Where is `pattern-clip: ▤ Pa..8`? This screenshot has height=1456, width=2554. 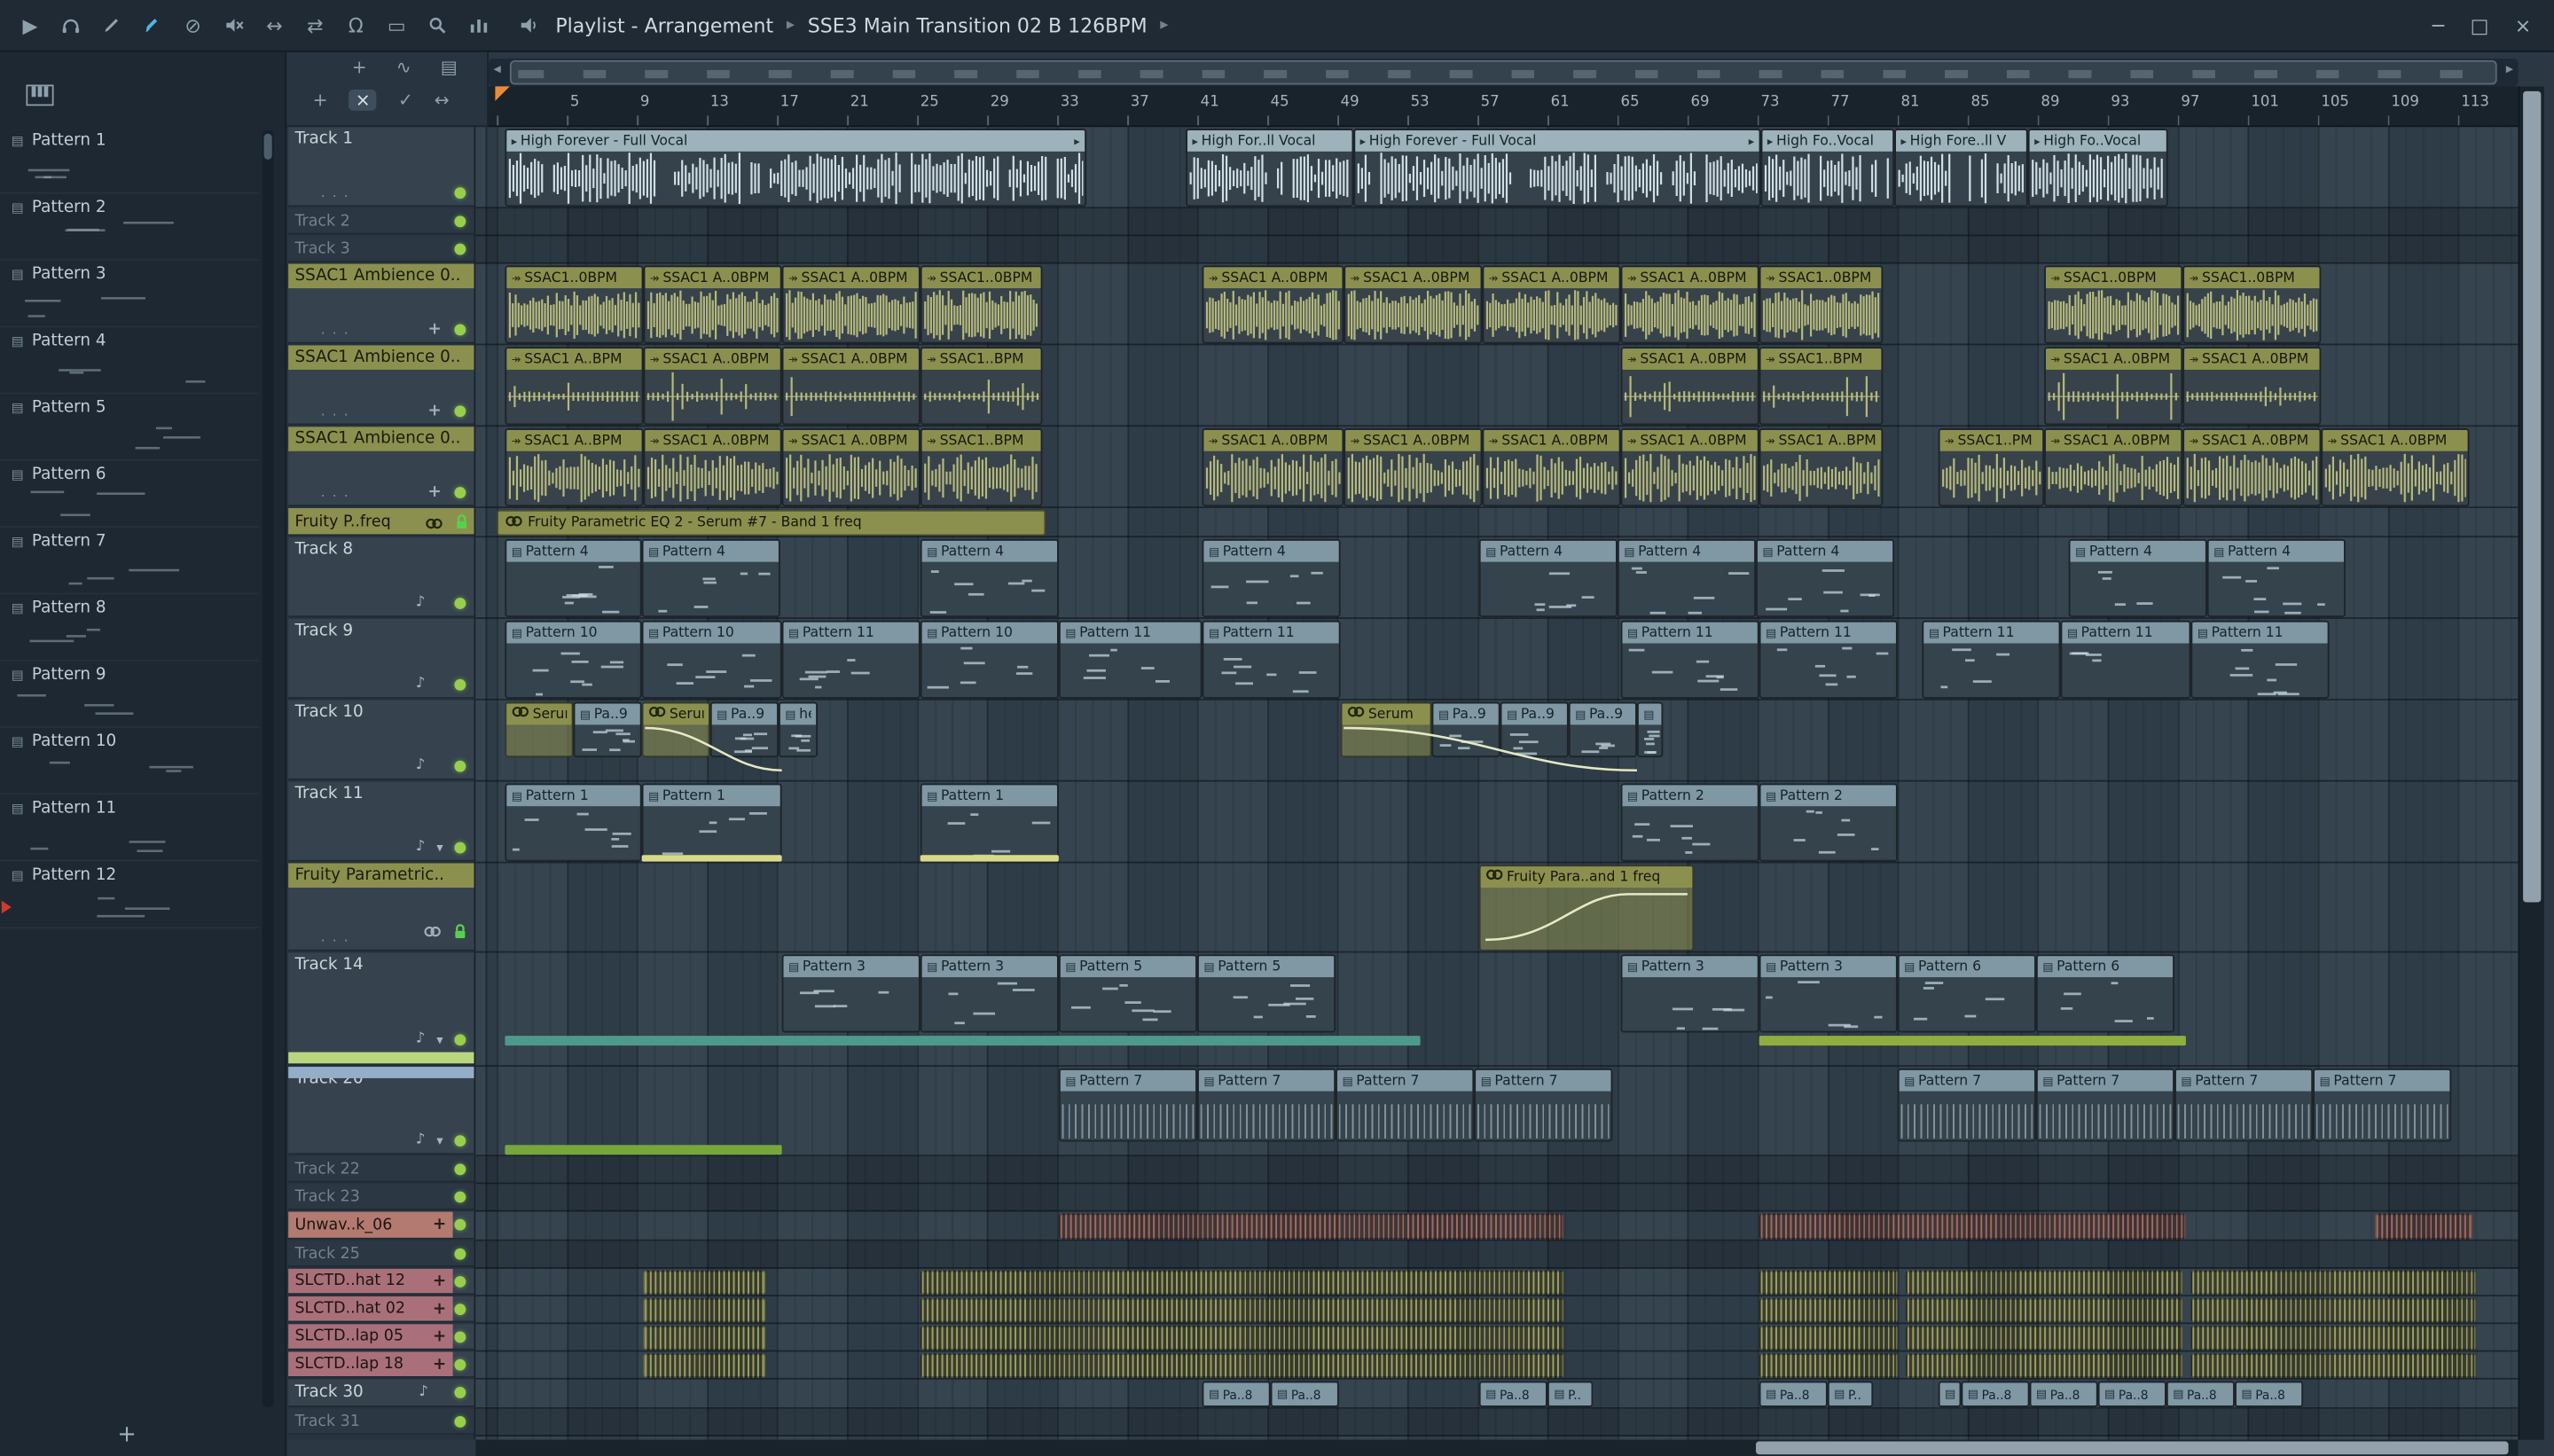 pattern-clip: ▤ Pa..8 is located at coordinates (2269, 1394).